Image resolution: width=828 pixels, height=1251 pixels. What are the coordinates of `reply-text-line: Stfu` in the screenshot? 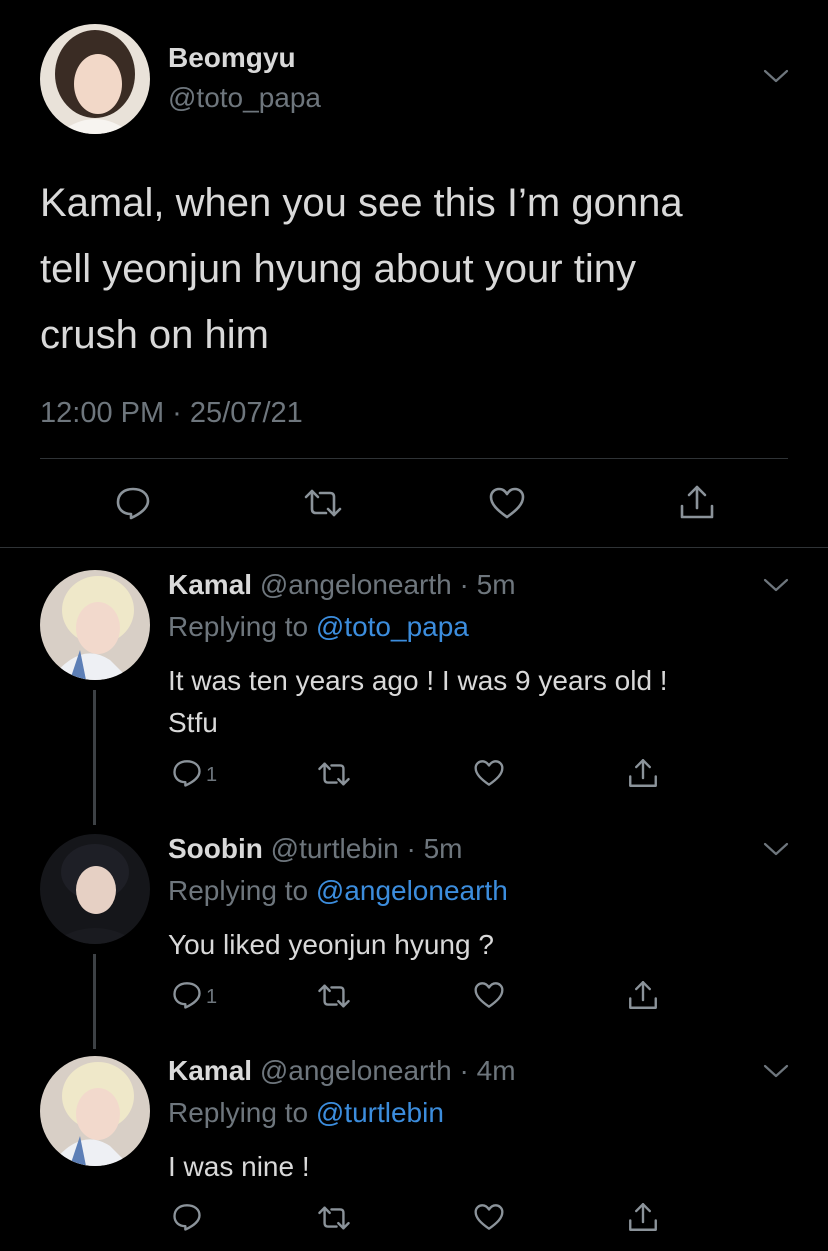 It's located at (193, 722).